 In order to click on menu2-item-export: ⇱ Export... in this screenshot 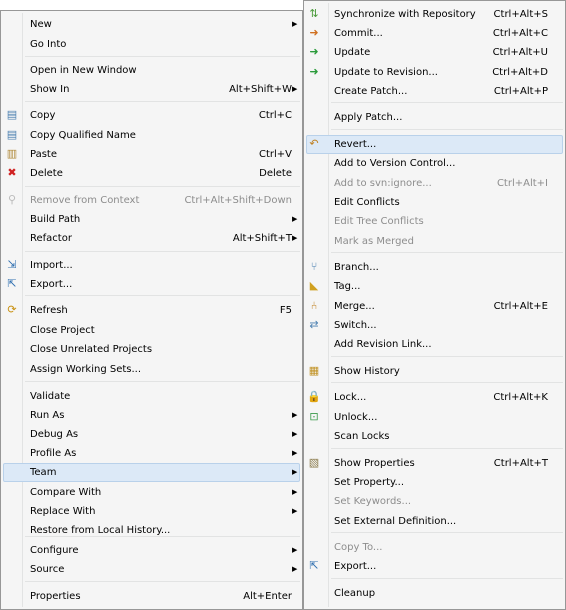, I will do `click(434, 566)`.